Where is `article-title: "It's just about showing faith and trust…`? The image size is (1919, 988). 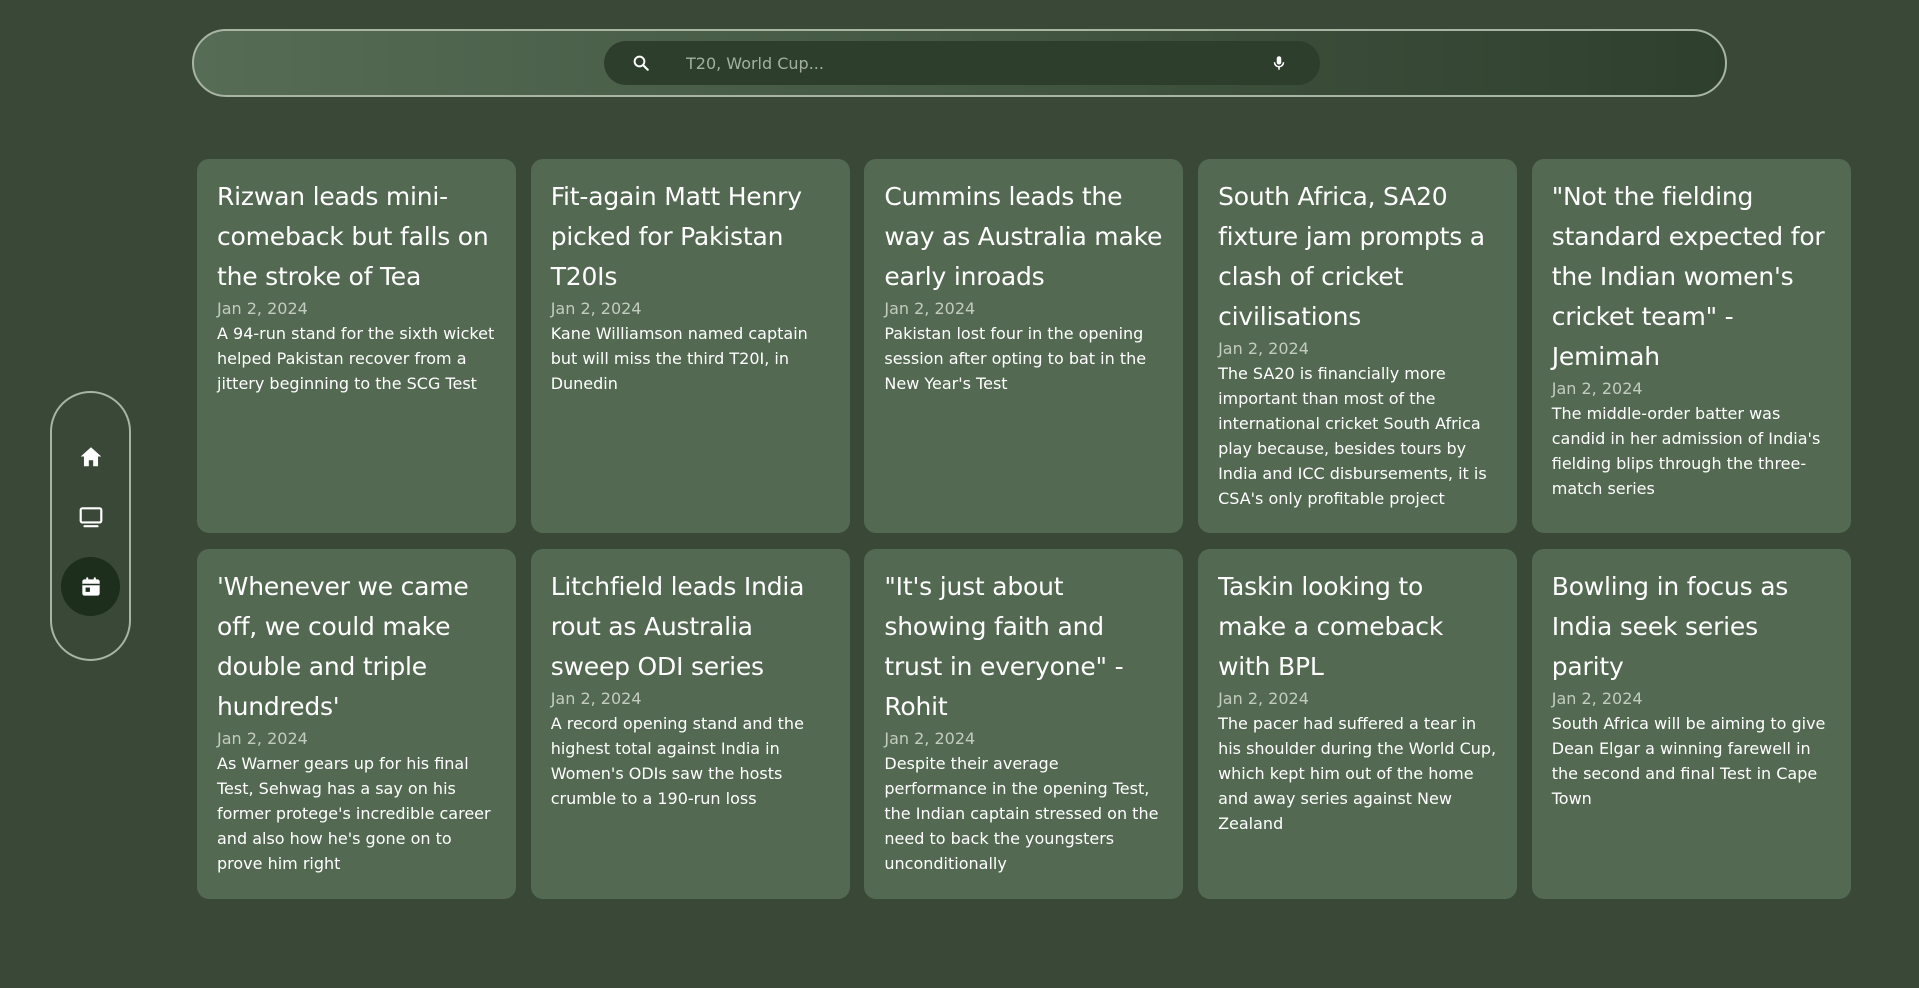 article-title: "It's just about showing faith and trust… is located at coordinates (1023, 647).